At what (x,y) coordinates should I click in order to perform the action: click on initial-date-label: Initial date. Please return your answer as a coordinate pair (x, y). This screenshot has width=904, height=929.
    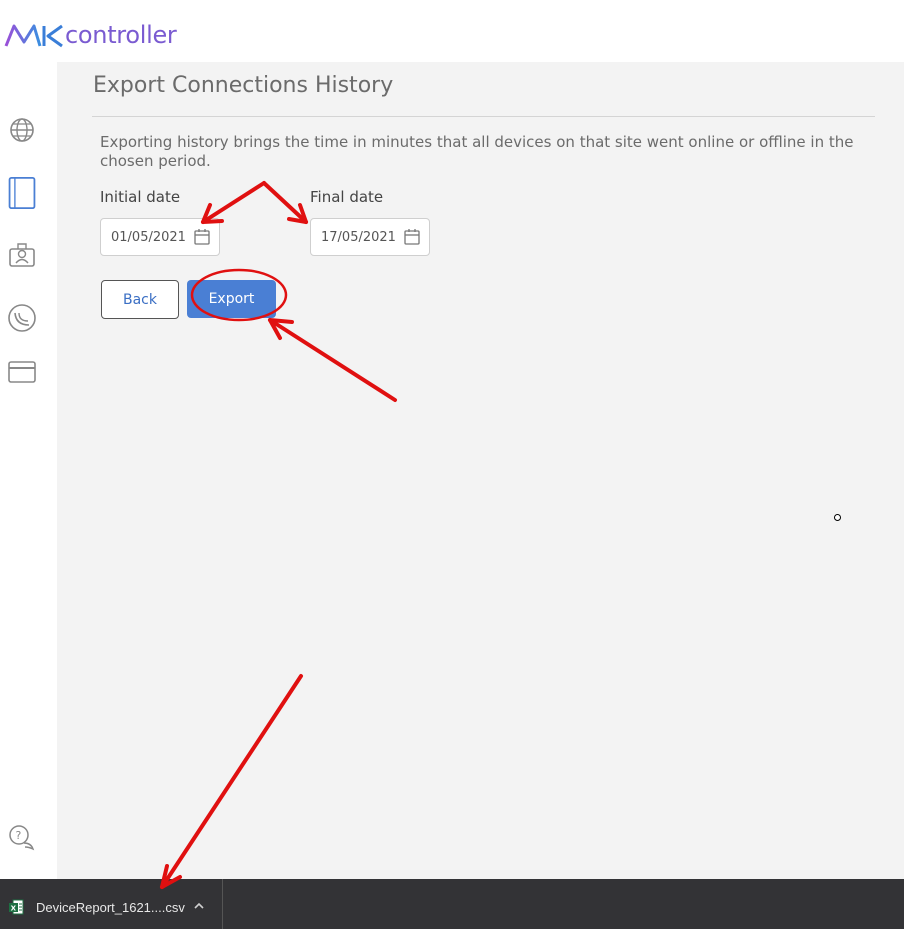
    Looking at the image, I should click on (140, 197).